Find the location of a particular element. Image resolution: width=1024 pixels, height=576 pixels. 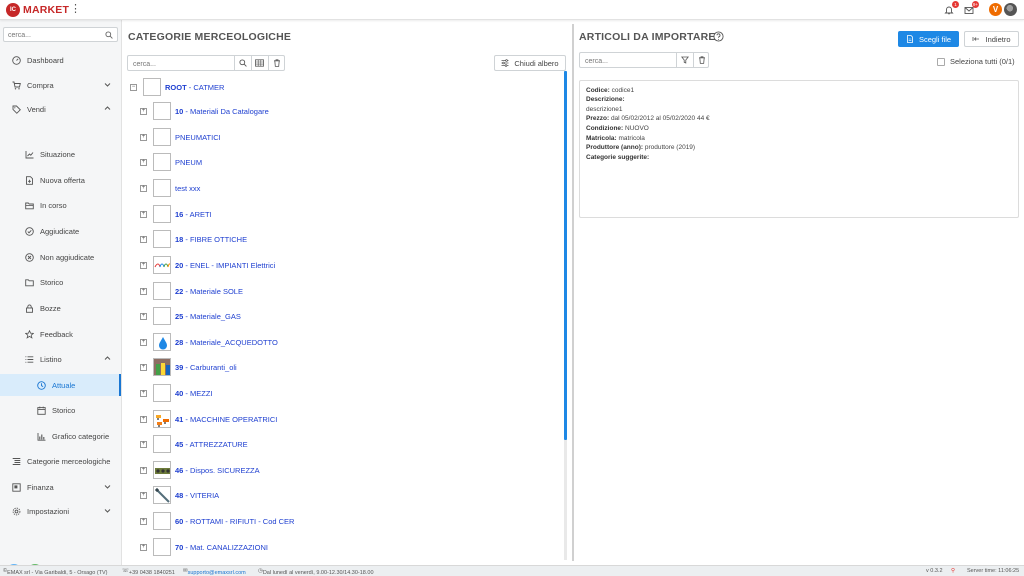

support-email-link: supporto@emaxsrl.com is located at coordinates (217, 573).